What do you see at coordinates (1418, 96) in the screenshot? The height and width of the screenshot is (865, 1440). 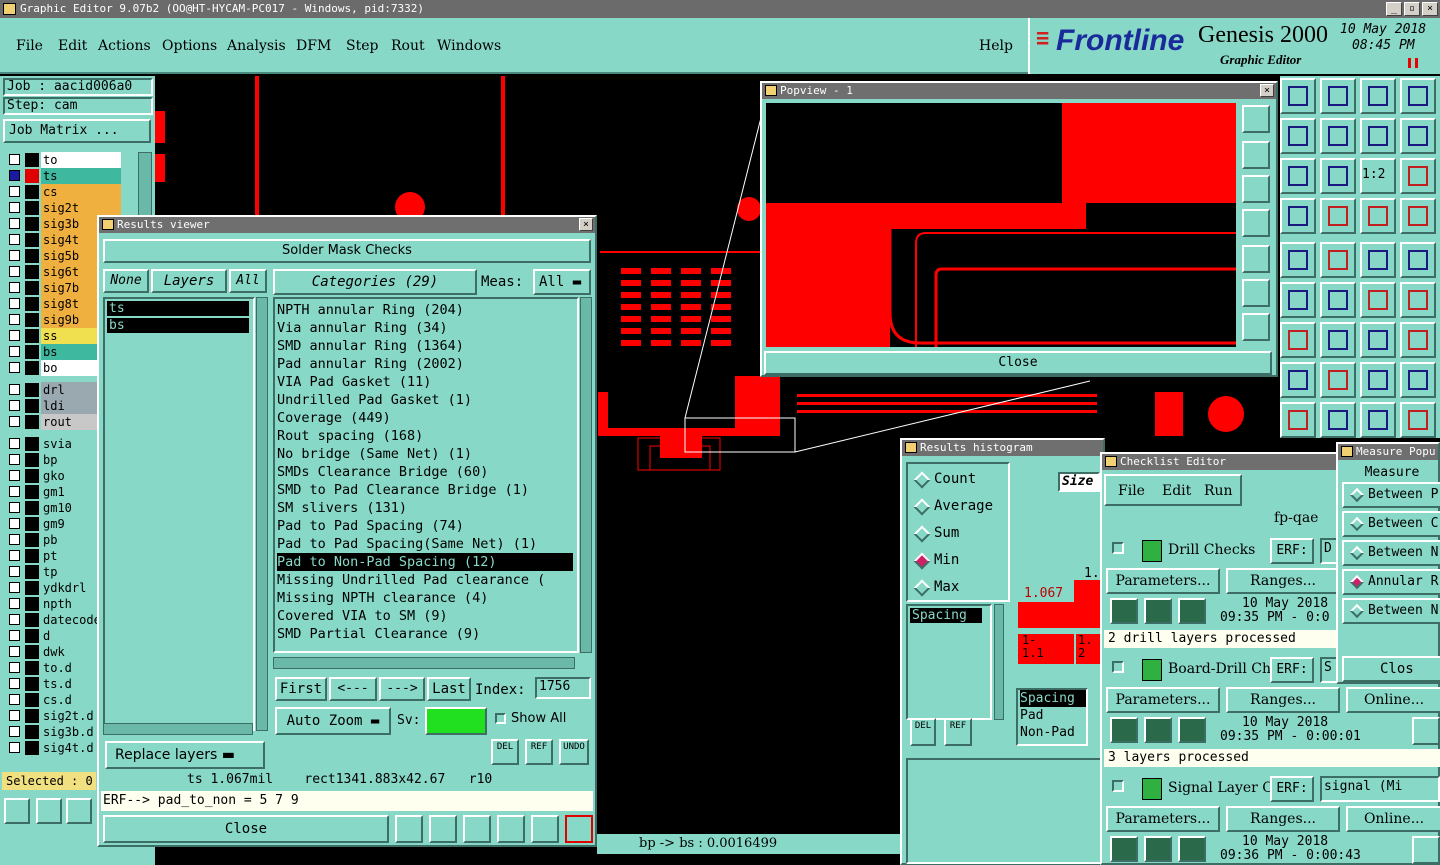 I see `tool-window-icon` at bounding box center [1418, 96].